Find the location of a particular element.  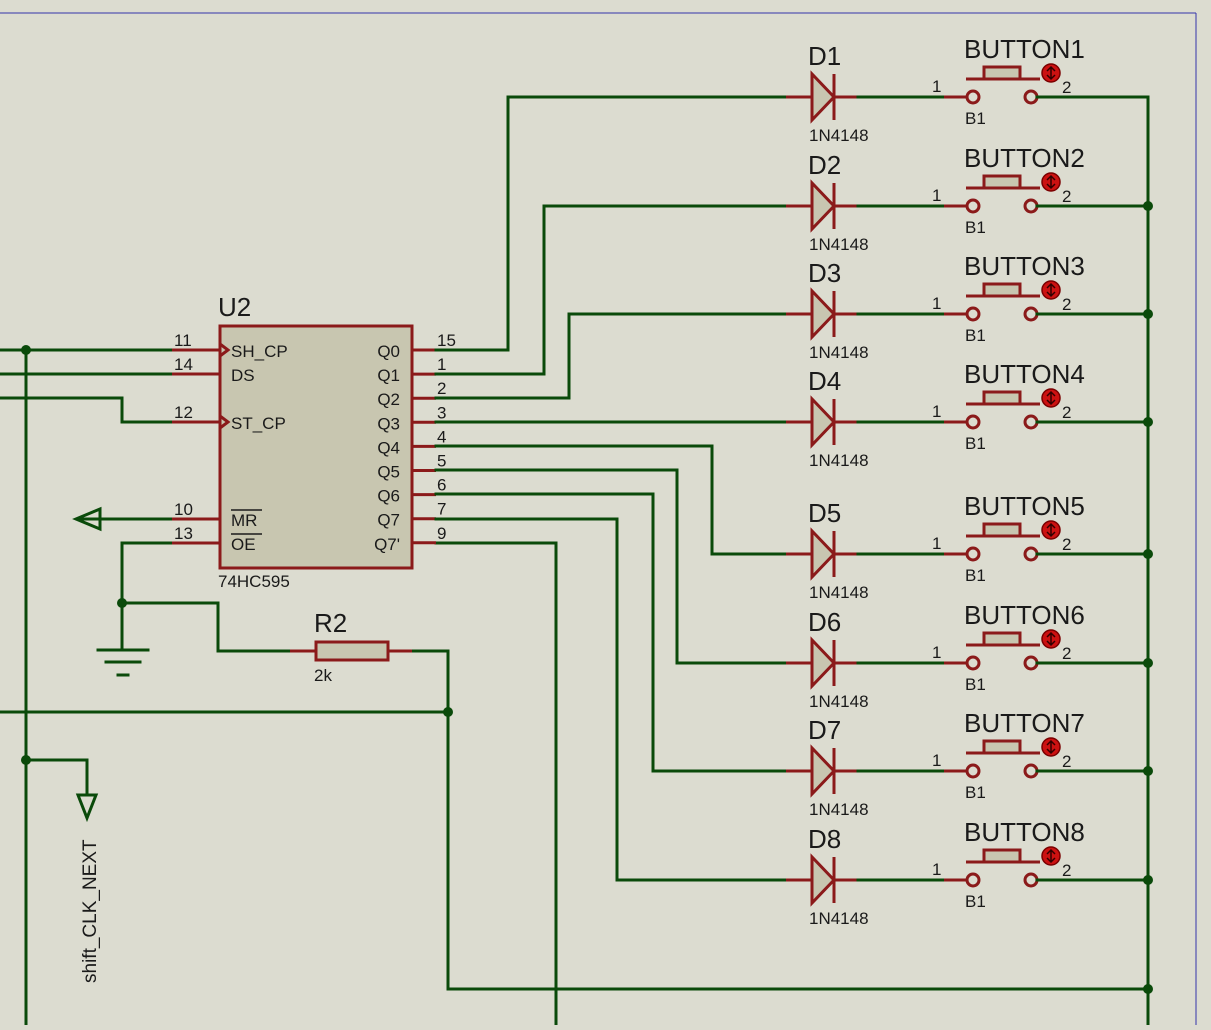

diode-d4: D4 1N4148 is located at coordinates (827, 418).